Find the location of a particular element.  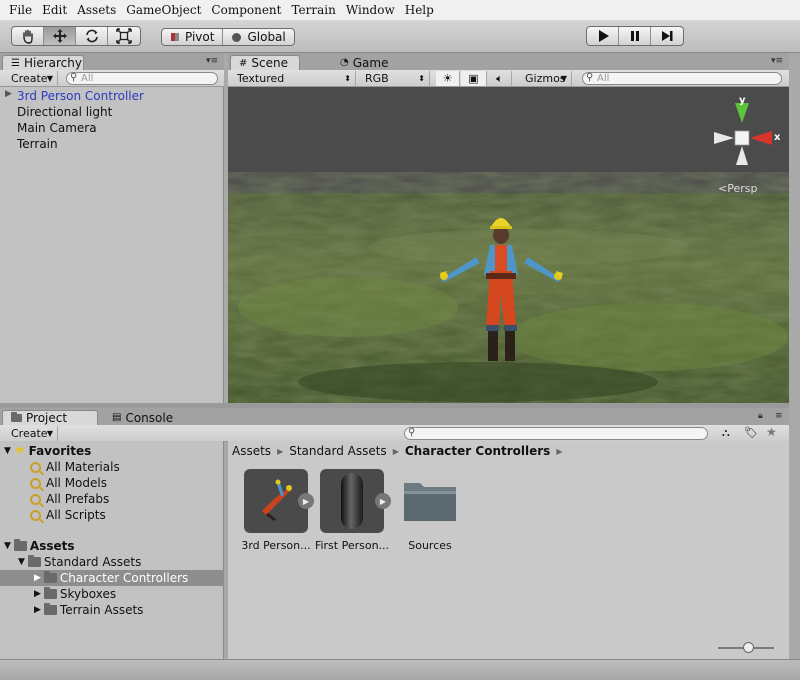

global-label: Global is located at coordinates (266, 37).